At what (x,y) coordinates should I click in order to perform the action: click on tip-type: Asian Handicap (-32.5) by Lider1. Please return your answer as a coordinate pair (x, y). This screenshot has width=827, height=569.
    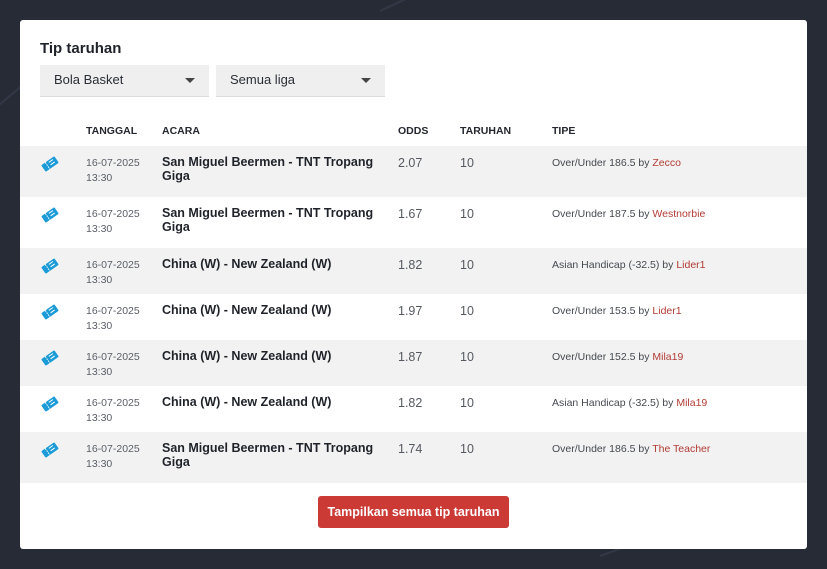
    Looking at the image, I should click on (629, 265).